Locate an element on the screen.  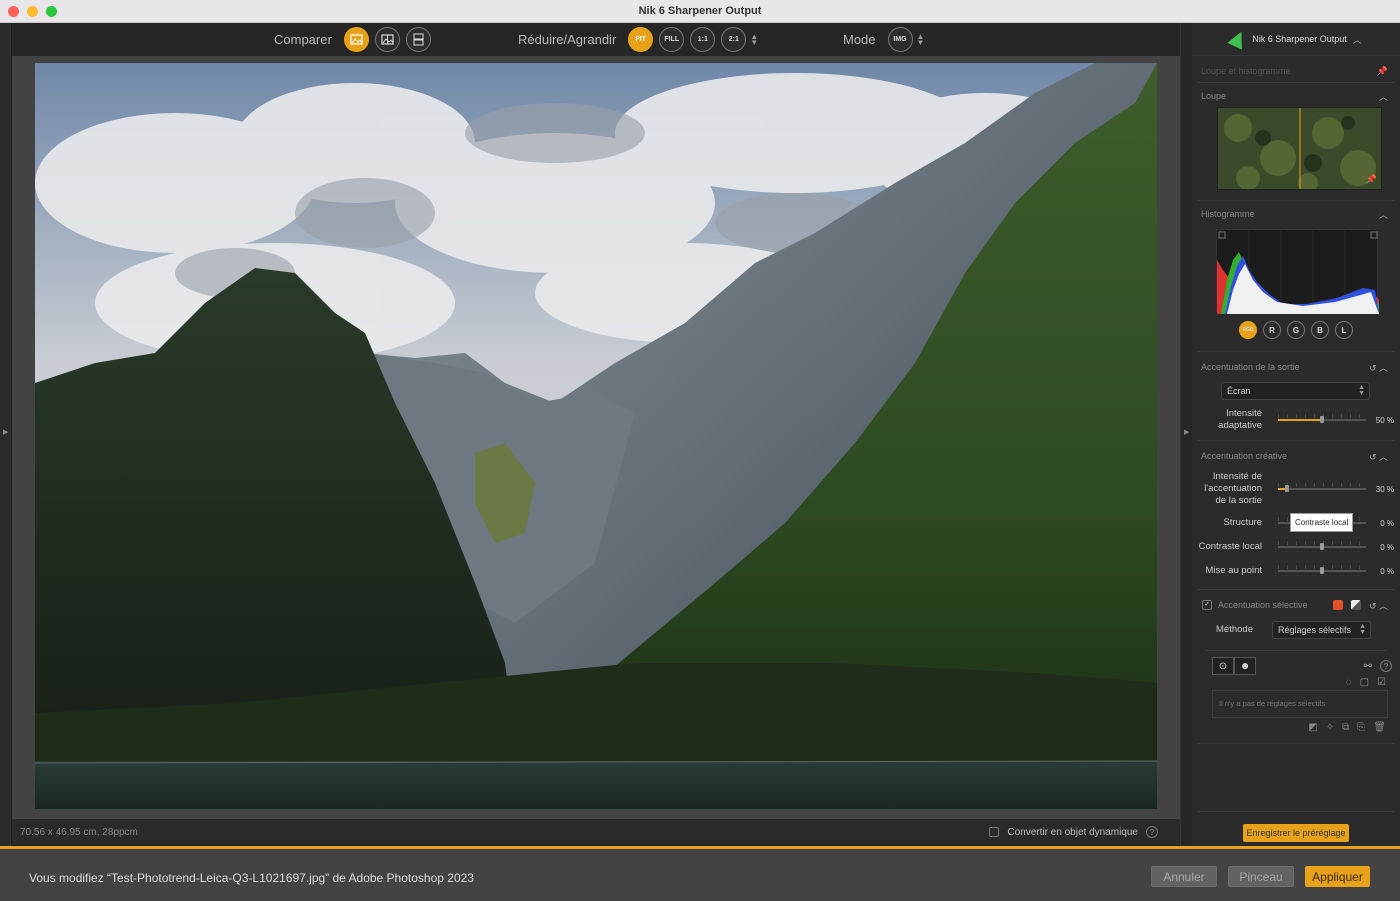
link-icon: ⚯ is located at coordinates (1368, 666).